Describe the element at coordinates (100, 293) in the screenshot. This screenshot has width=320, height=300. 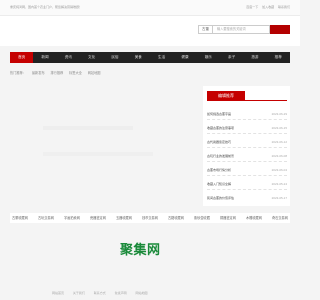
I see `footer-link: 联系方式` at that location.